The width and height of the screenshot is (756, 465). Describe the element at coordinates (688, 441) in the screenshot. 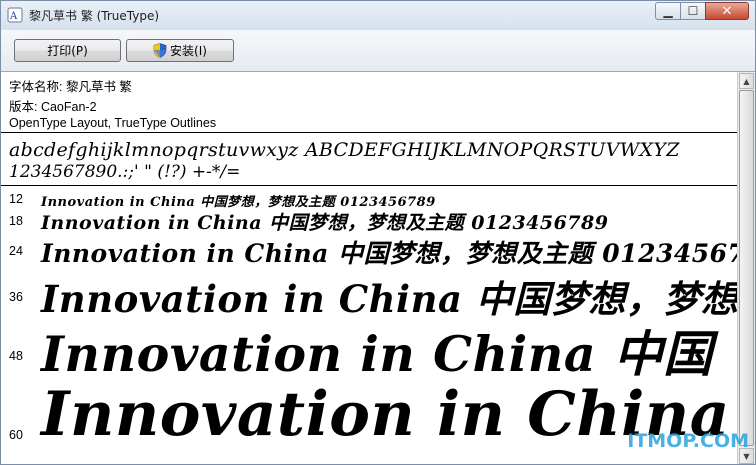

I see `site-watermark: ITMOP.COM` at that location.